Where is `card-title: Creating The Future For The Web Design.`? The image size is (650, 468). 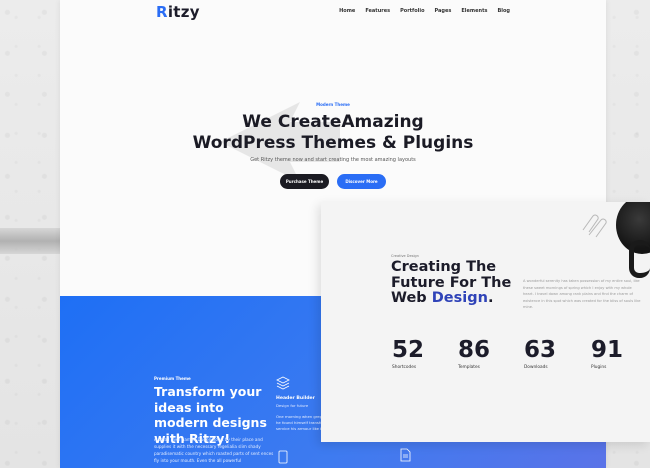
card-title: Creating The Future For The Web Design. is located at coordinates (451, 283).